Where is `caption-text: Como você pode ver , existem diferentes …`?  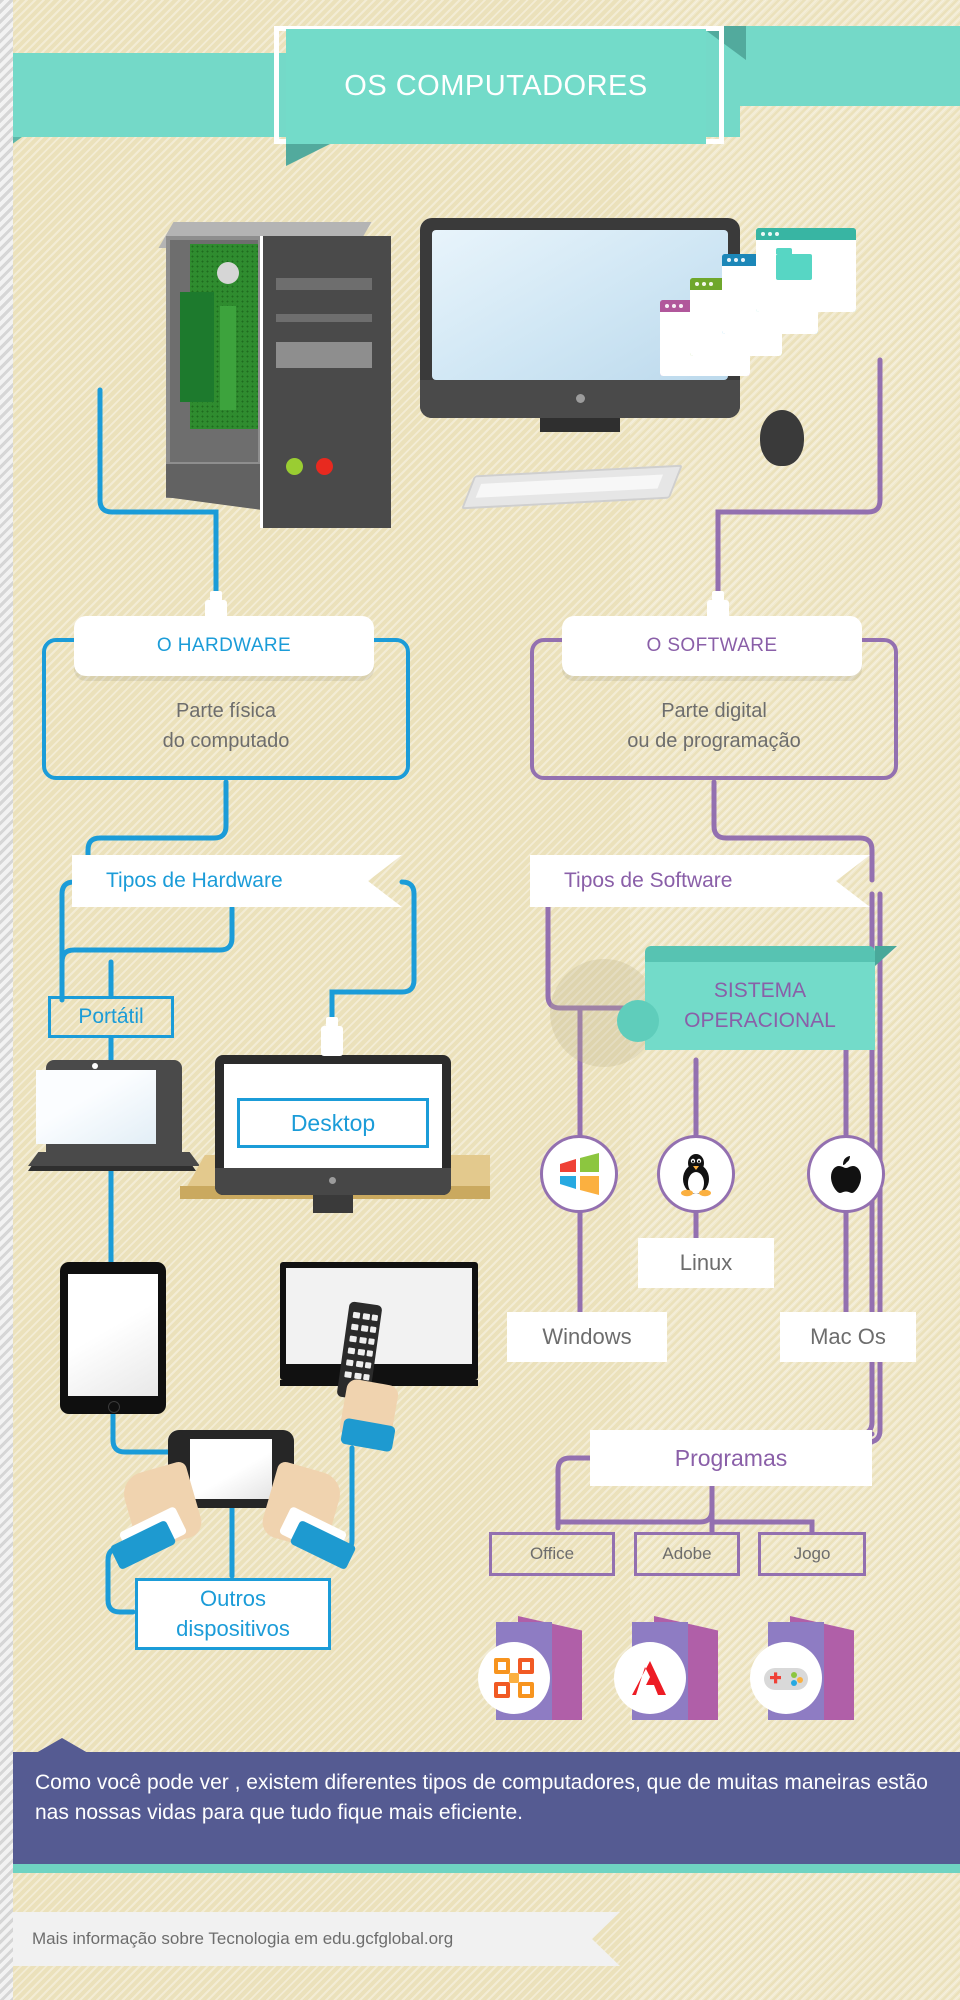
caption-text: Como você pode ver , existem diferentes … is located at coordinates (481, 1797).